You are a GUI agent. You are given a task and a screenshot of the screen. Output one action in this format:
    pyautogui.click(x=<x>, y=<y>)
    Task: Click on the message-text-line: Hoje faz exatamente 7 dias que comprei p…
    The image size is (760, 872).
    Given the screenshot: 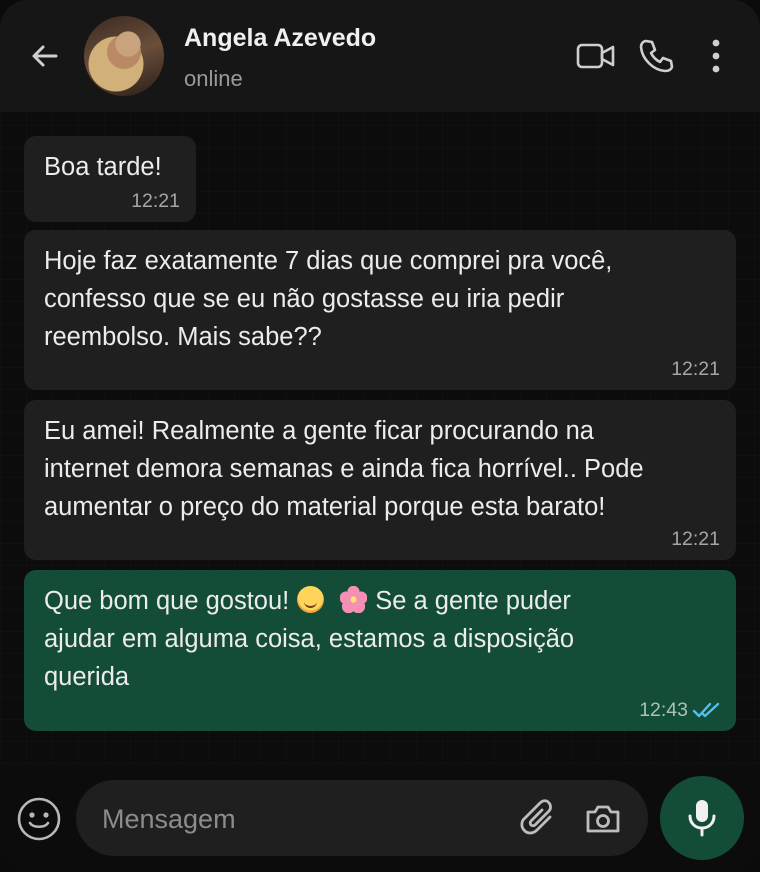 What is the action you would take?
    pyautogui.click(x=328, y=261)
    